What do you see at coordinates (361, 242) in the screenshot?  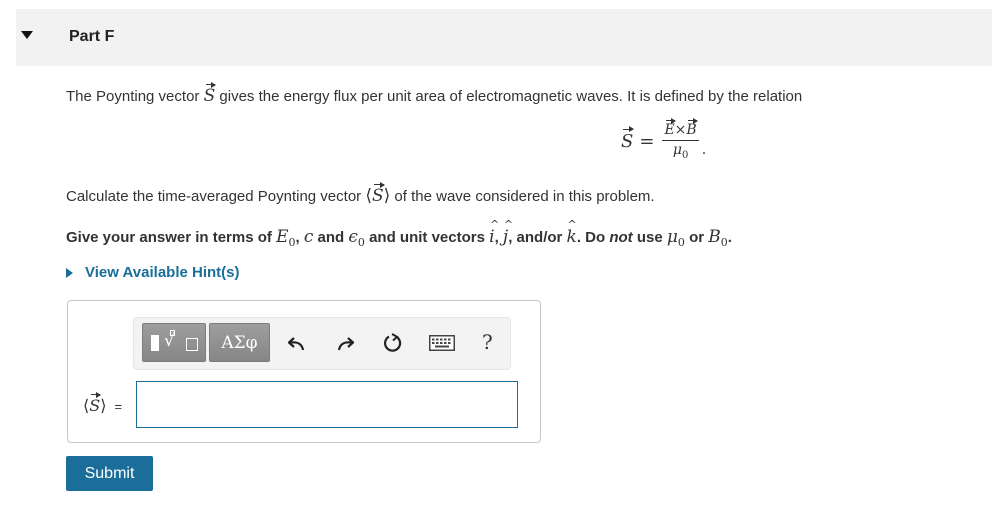 I see `give-epsilon-sub: 0` at bounding box center [361, 242].